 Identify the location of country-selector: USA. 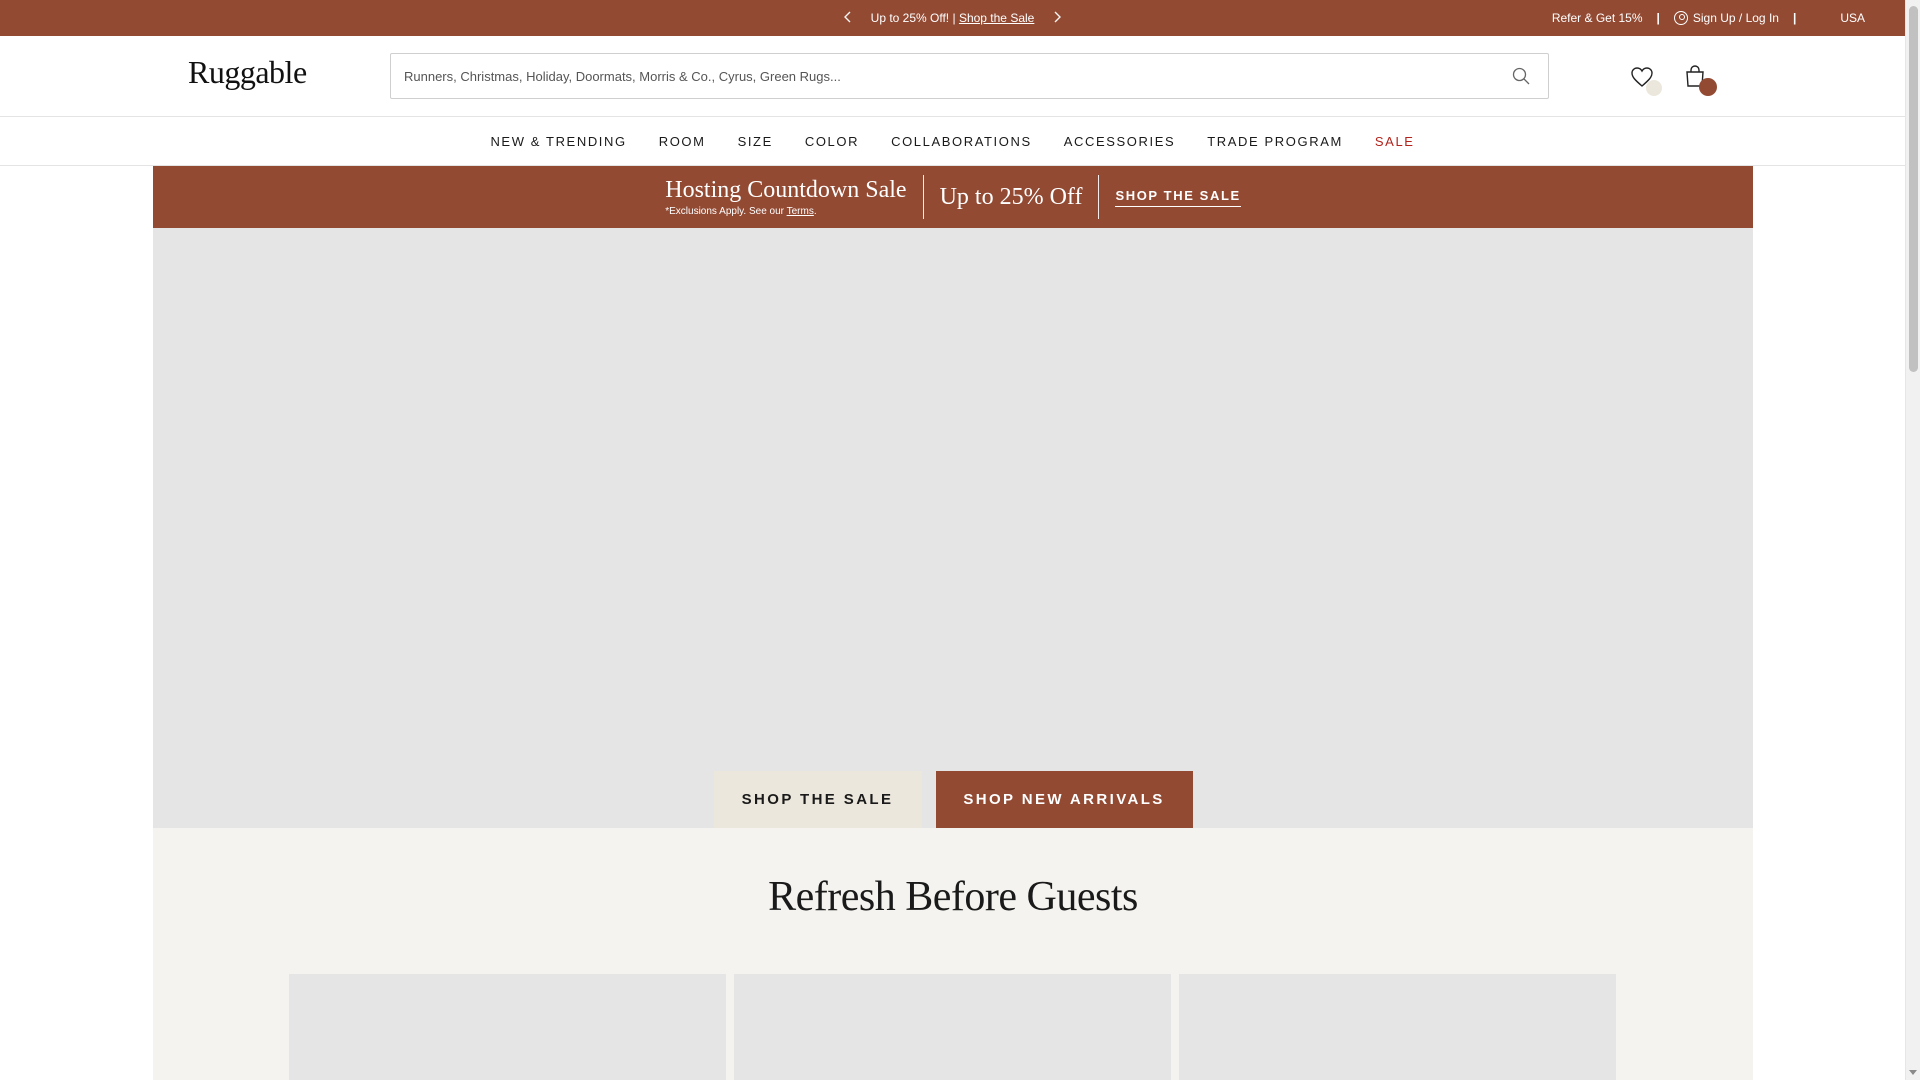
(1852, 18).